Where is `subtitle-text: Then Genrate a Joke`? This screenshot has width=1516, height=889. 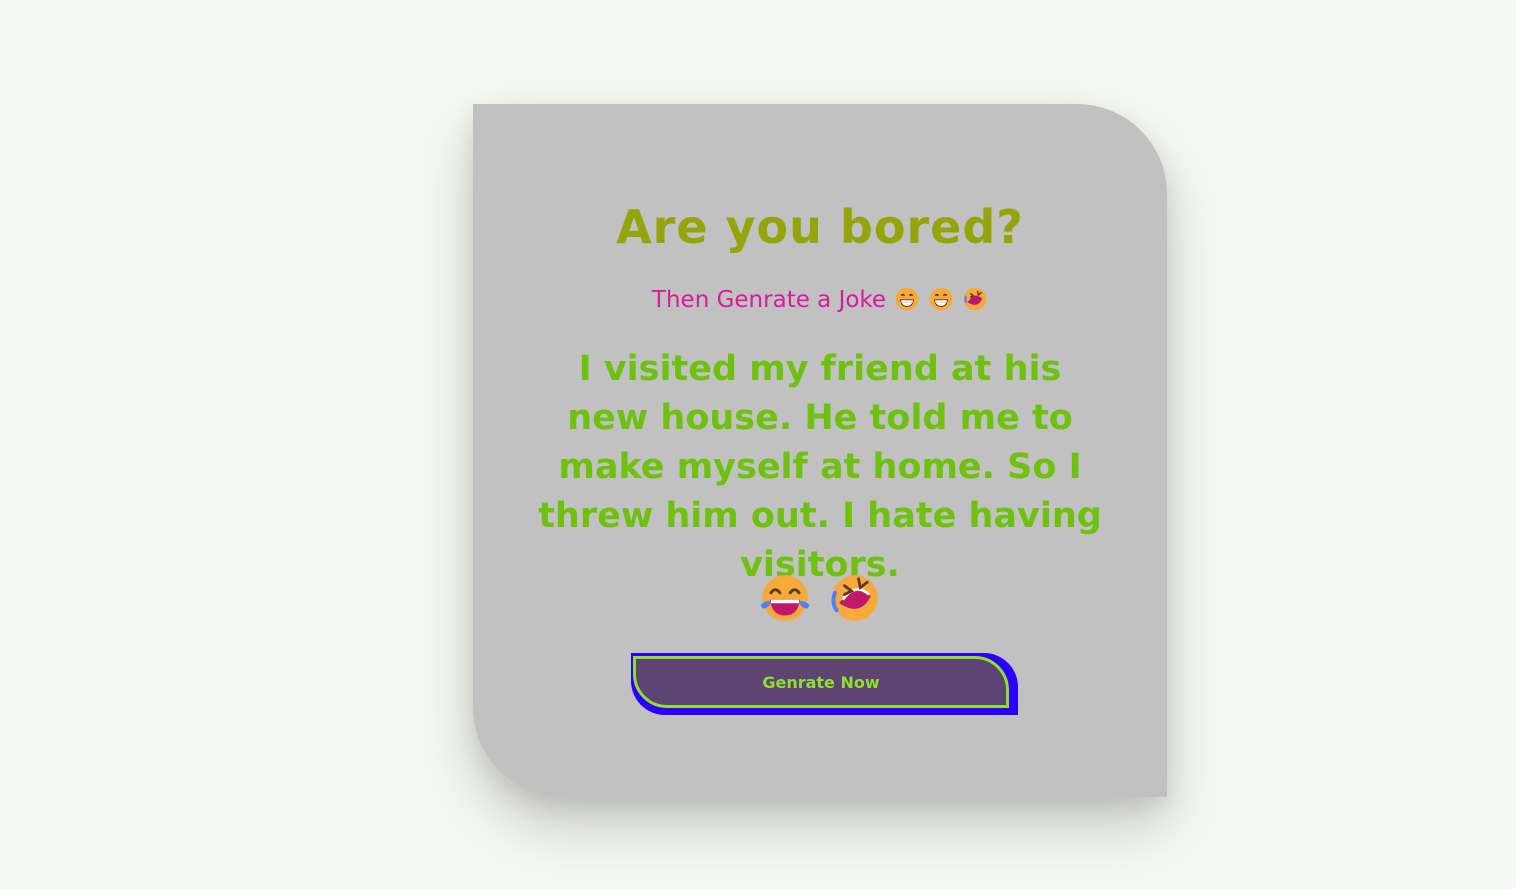 subtitle-text: Then Genrate a Joke is located at coordinates (769, 300).